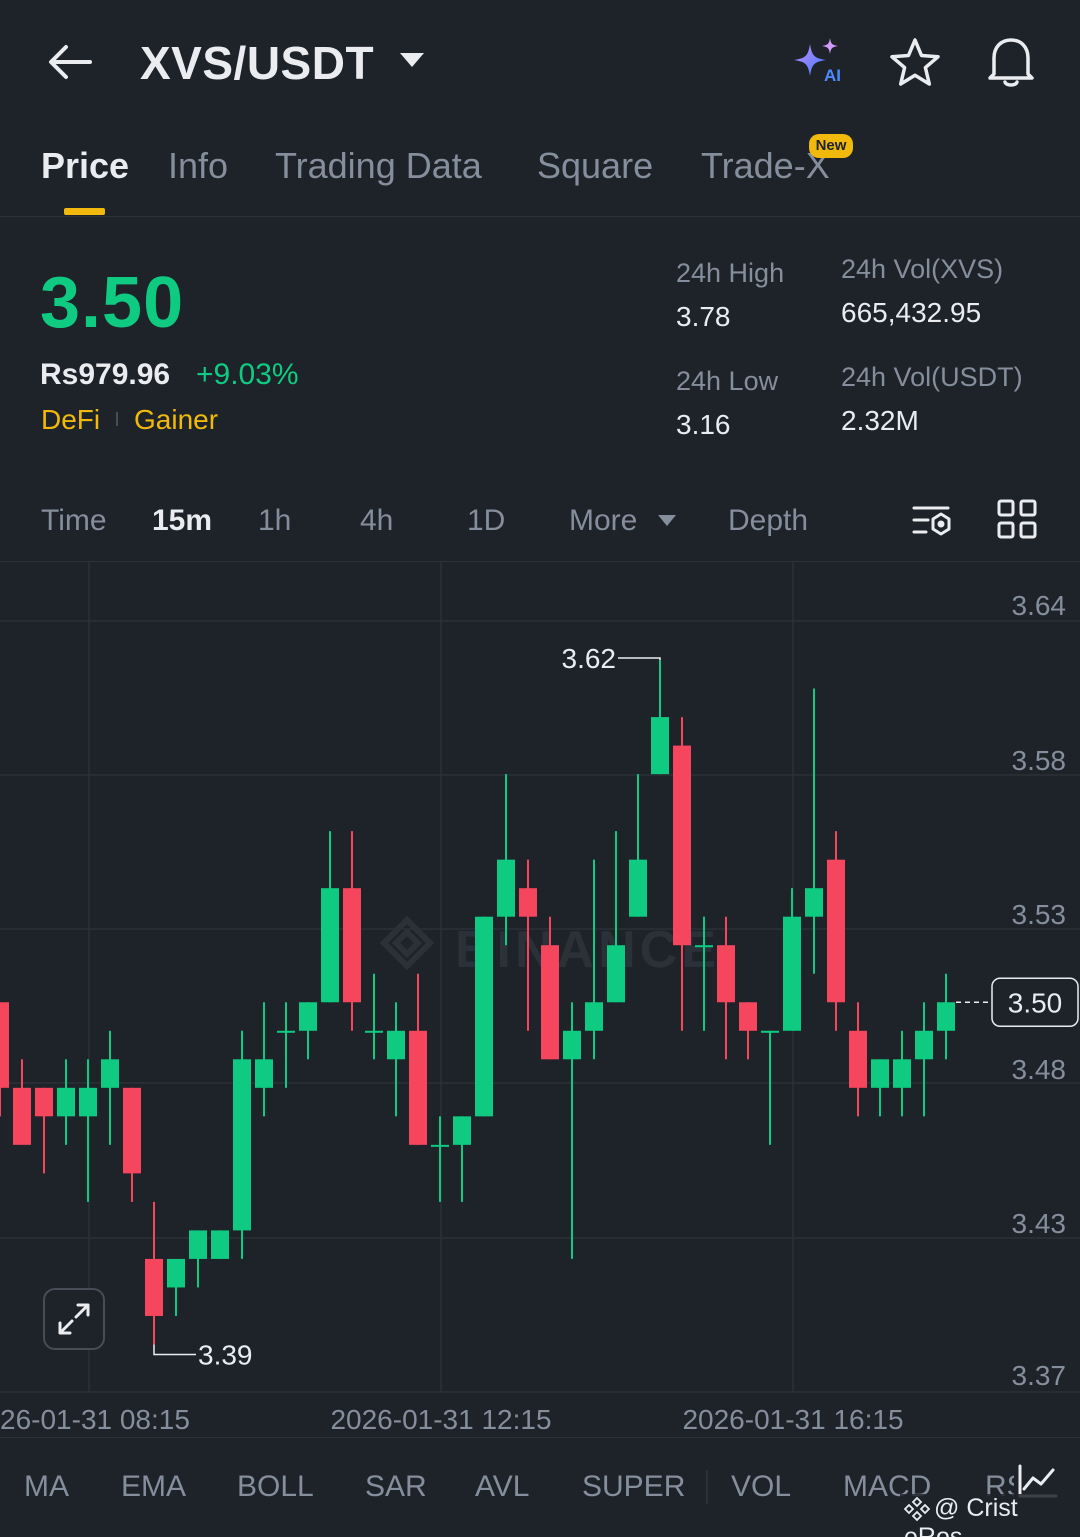 This screenshot has height=1537, width=1080. I want to click on star-icon, so click(915, 63).